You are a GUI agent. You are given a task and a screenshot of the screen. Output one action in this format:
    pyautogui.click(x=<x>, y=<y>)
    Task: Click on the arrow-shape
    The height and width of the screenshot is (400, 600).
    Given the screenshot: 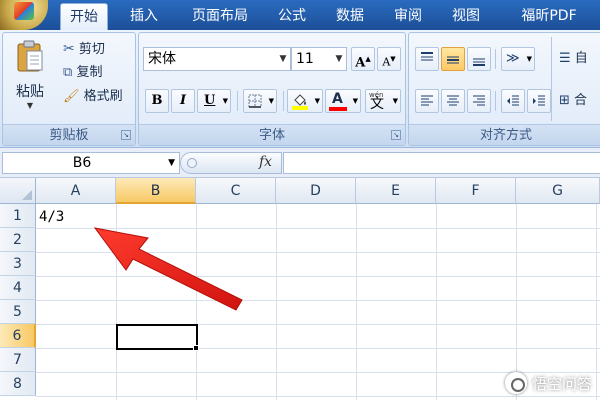 What is the action you would take?
    pyautogui.click(x=168, y=269)
    